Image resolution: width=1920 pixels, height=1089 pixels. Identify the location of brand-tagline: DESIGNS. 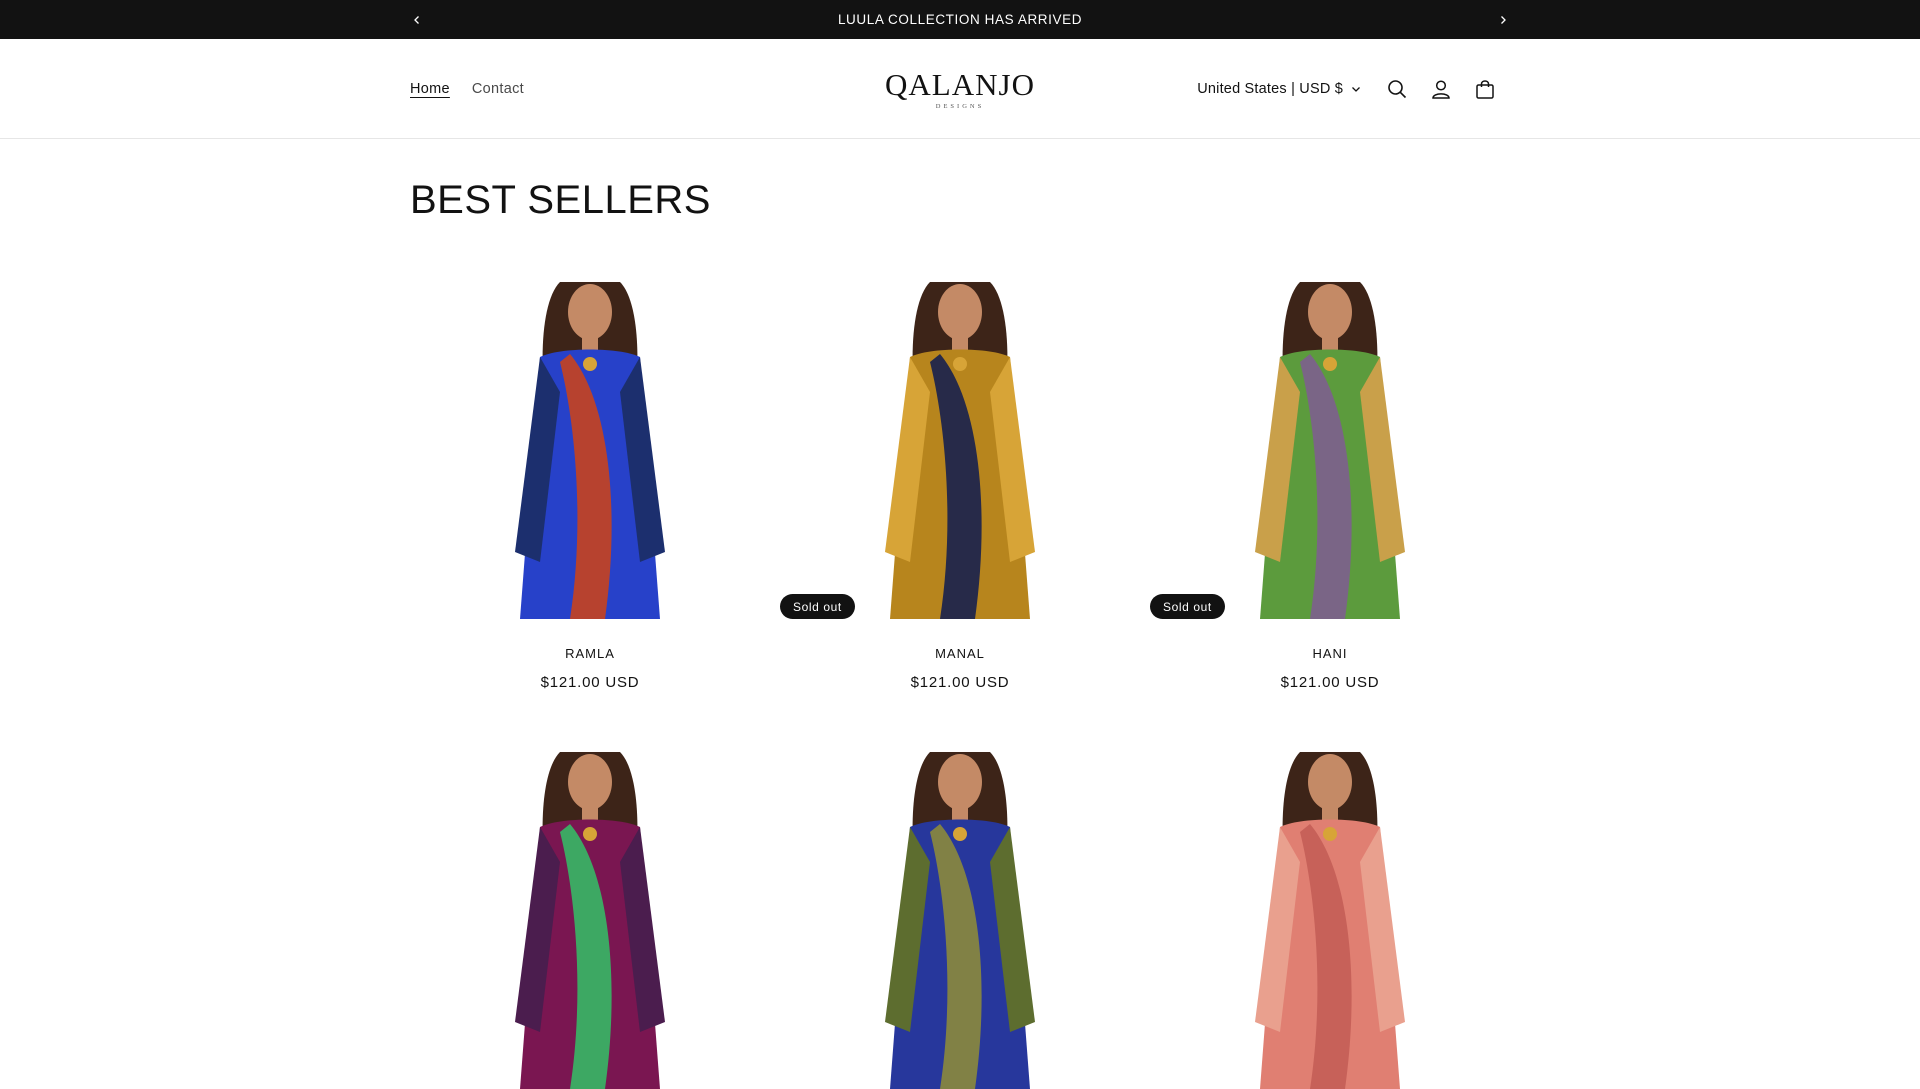
(960, 106).